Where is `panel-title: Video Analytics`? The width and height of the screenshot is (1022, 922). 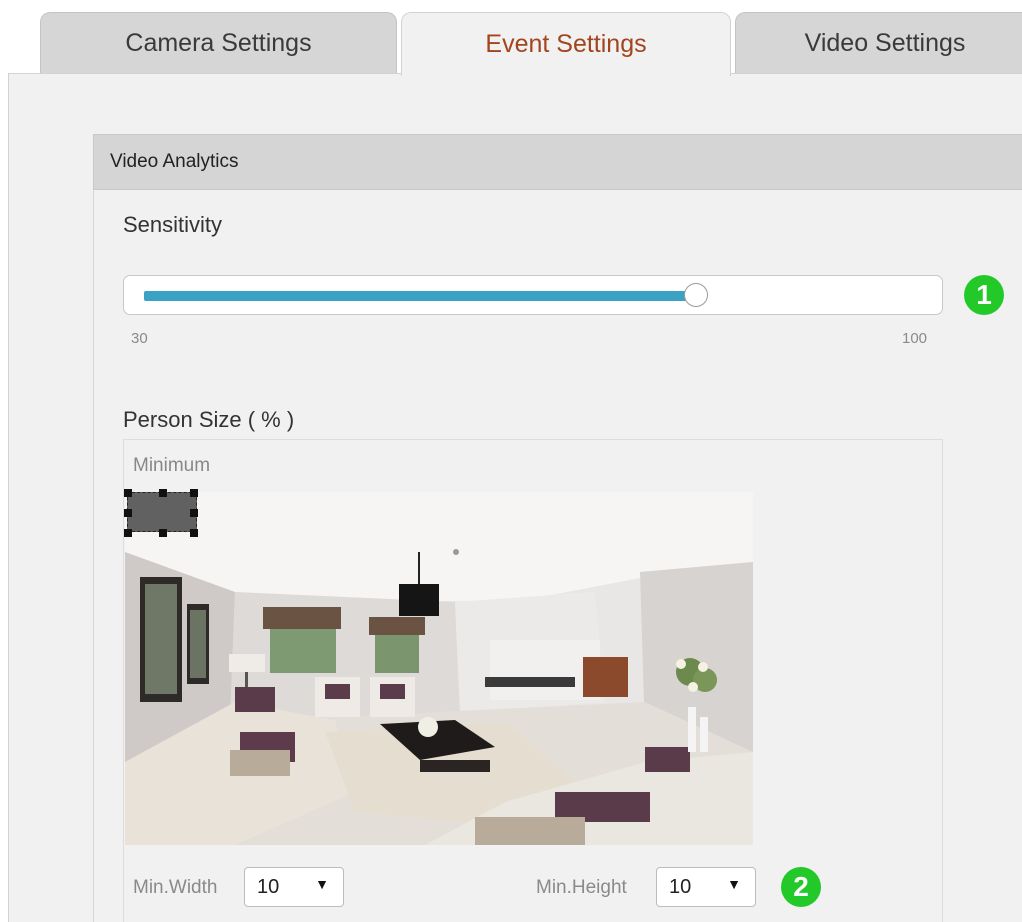 panel-title: Video Analytics is located at coordinates (174, 161).